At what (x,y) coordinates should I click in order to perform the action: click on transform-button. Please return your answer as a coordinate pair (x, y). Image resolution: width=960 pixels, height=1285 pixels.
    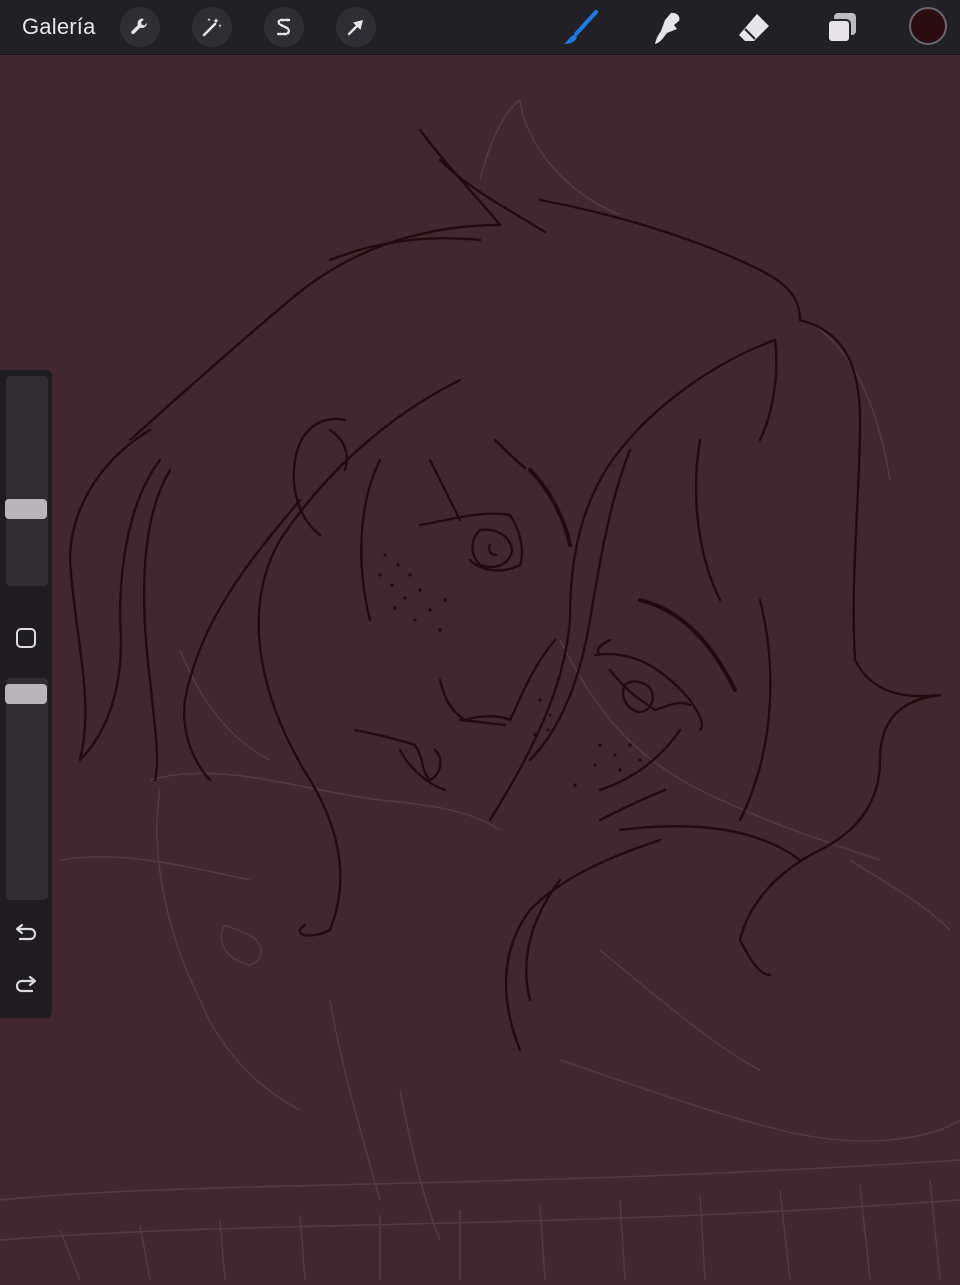
    Looking at the image, I should click on (356, 27).